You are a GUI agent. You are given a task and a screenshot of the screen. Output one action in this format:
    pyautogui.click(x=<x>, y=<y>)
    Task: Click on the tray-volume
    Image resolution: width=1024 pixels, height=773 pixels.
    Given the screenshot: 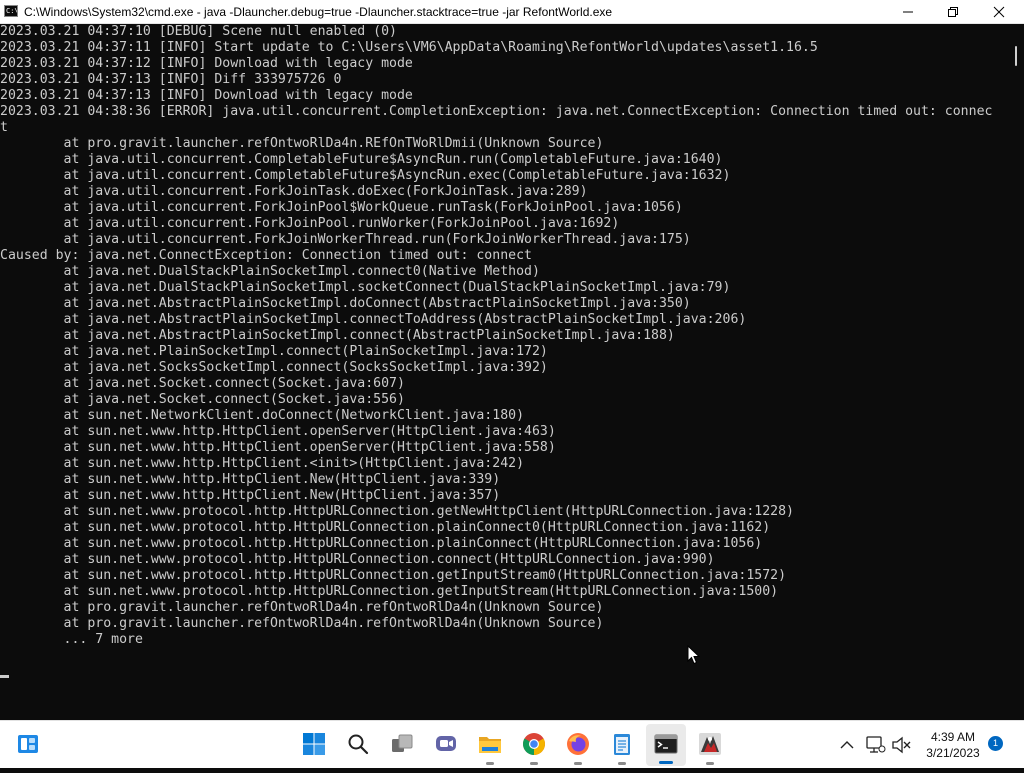 What is the action you would take?
    pyautogui.click(x=901, y=745)
    